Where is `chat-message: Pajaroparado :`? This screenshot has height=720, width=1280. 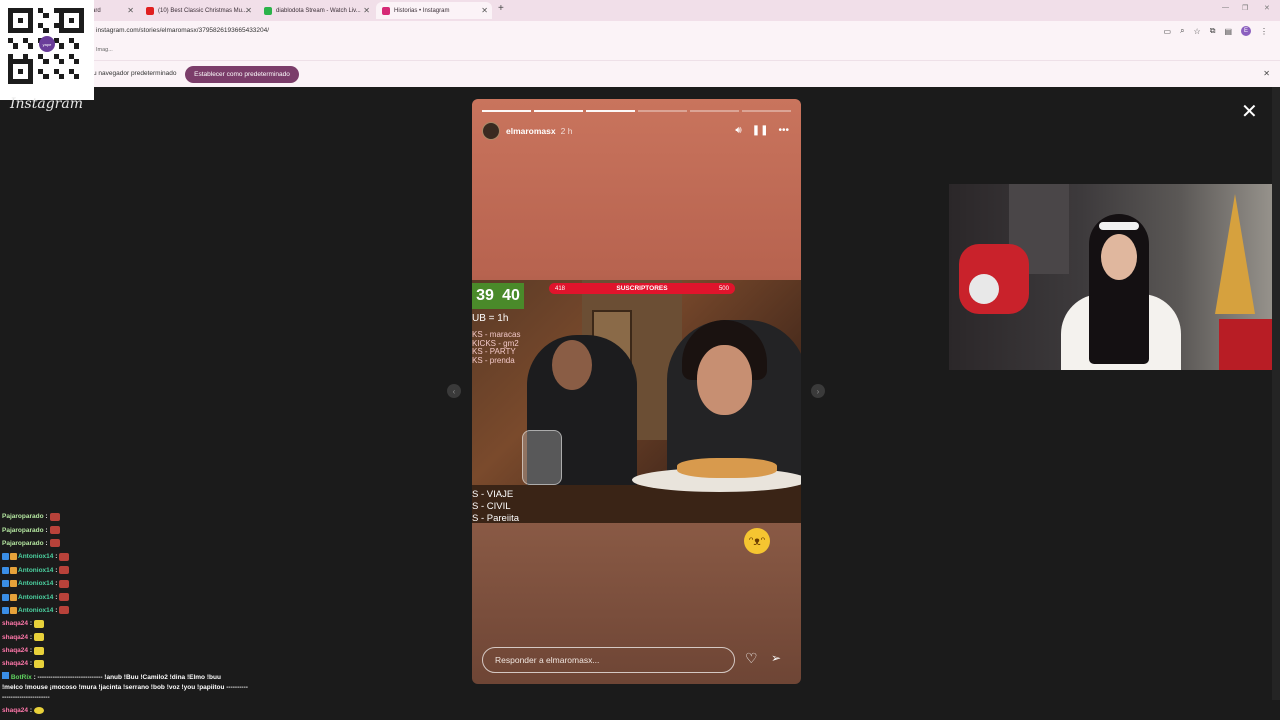 chat-message: Pajaroparado : is located at coordinates (147, 516).